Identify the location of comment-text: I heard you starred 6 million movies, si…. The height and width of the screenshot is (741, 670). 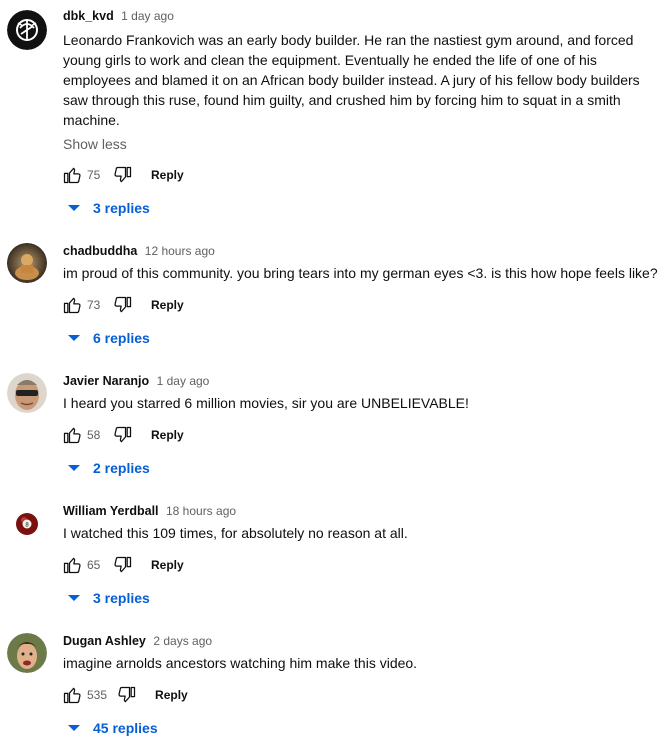
(266, 403).